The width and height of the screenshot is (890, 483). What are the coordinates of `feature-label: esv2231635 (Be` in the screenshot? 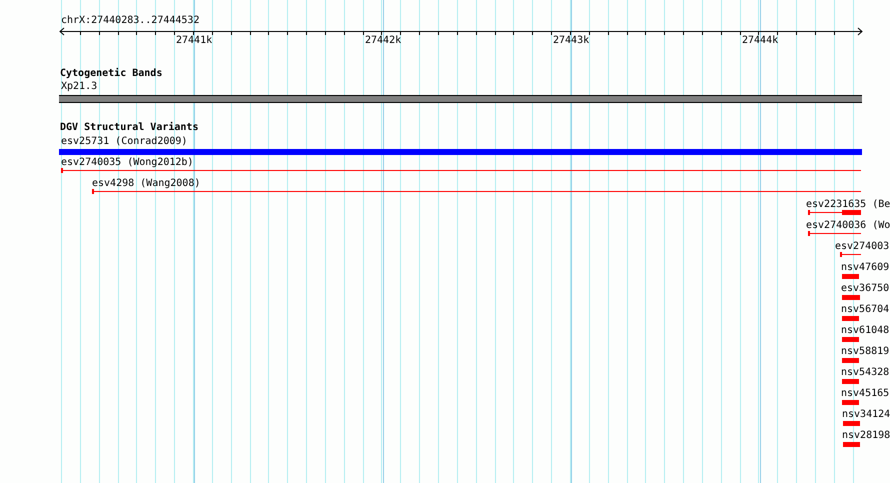 It's located at (848, 204).